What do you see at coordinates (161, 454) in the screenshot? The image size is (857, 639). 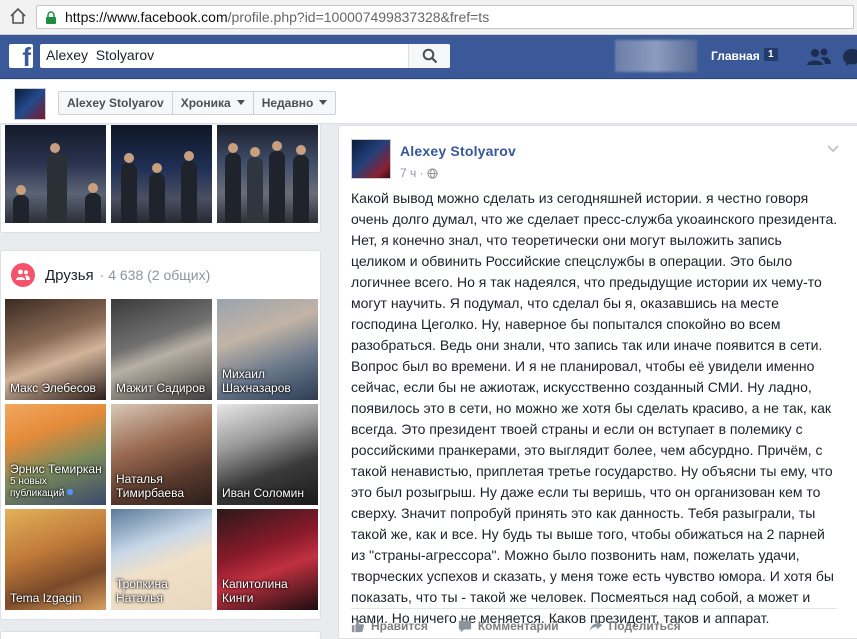 I see `friend-tile: Наталья Тимирбаева` at bounding box center [161, 454].